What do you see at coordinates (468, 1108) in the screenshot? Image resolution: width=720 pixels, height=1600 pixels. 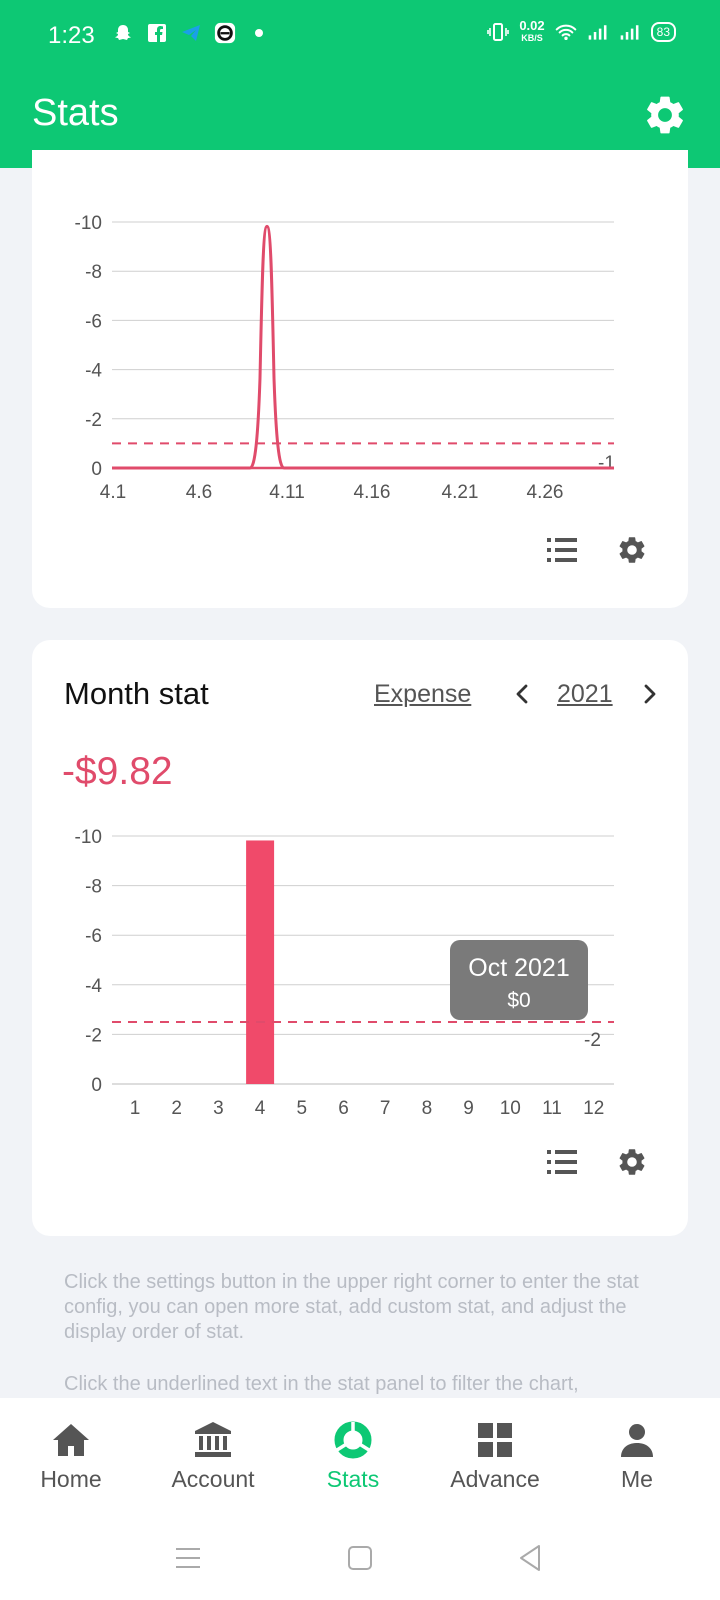 I see `x-tick-label: 9` at bounding box center [468, 1108].